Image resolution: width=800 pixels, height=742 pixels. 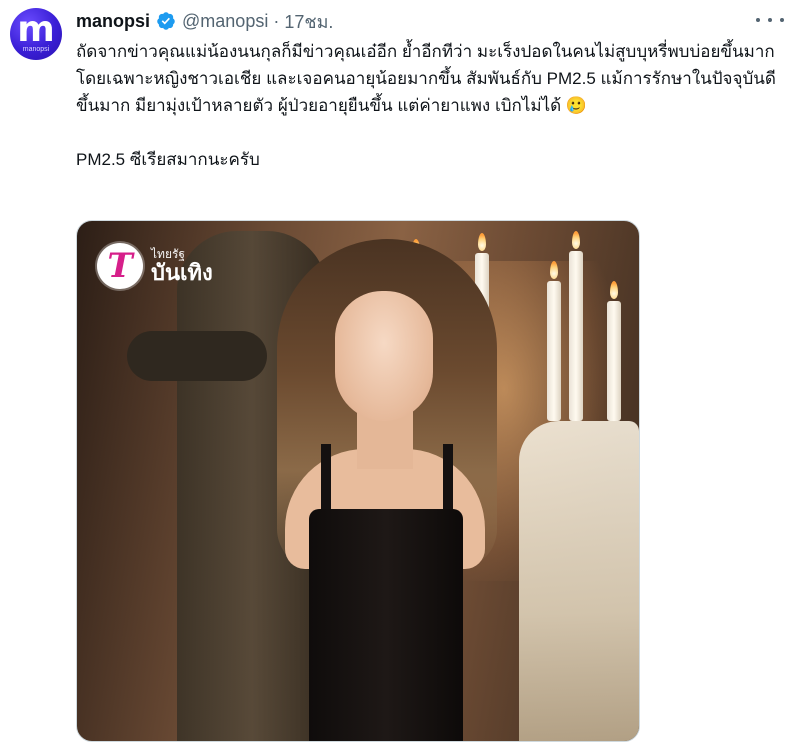 I want to click on logo-big-text: บันเทิง, so click(x=182, y=272).